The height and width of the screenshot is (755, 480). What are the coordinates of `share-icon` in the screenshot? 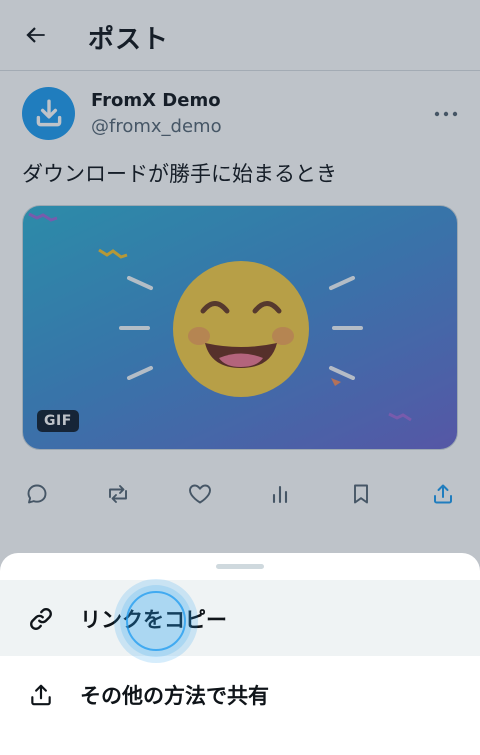 It's located at (41, 695).